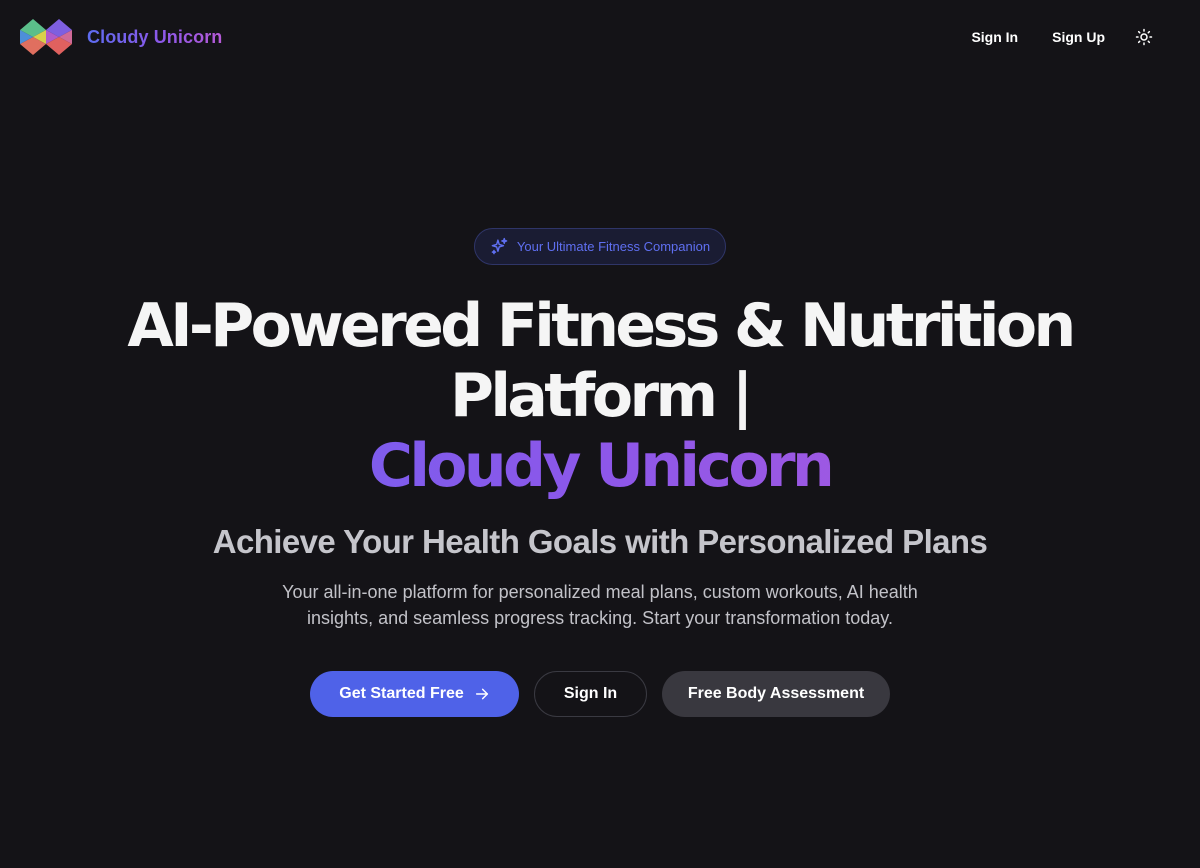 The width and height of the screenshot is (1200, 868). I want to click on tagline-badge: Your Ultimate Fitness Companion, so click(600, 246).